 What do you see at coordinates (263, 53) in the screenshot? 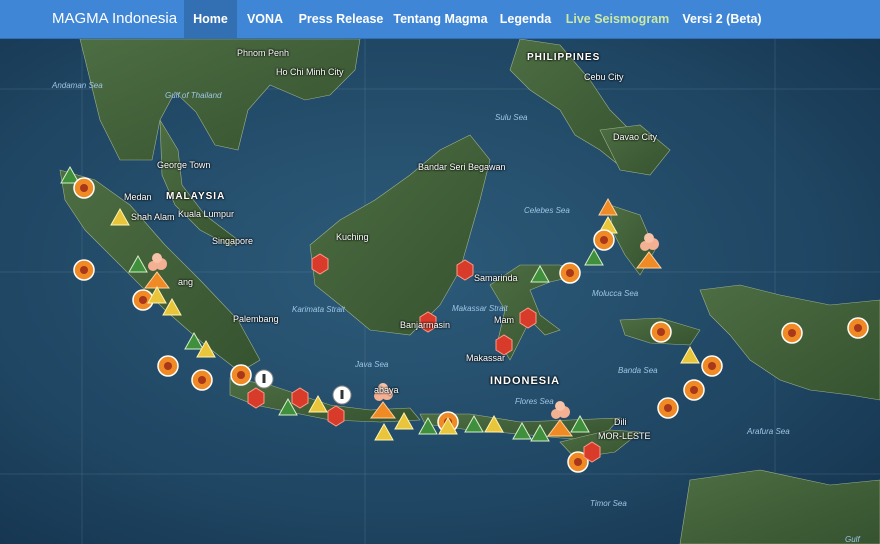
I see `map-label-phnom-penh: Phnom Penh` at bounding box center [263, 53].